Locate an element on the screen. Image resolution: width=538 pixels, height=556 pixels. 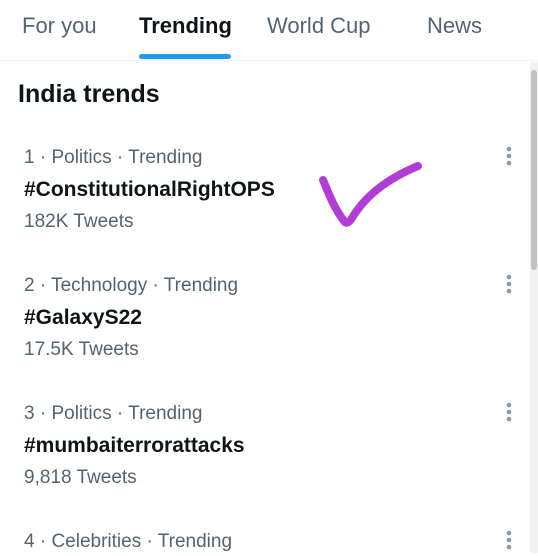
active-tab-indicator is located at coordinates (185, 56).